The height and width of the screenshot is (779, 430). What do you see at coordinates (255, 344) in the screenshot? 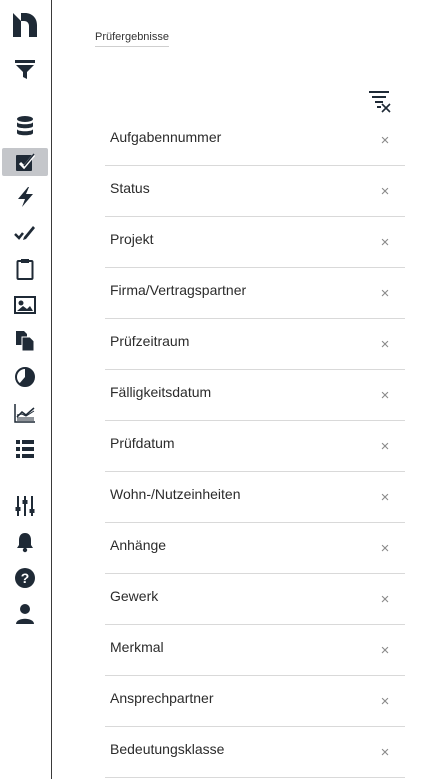
I see `filter-row: Prüfzeitraum ×` at bounding box center [255, 344].